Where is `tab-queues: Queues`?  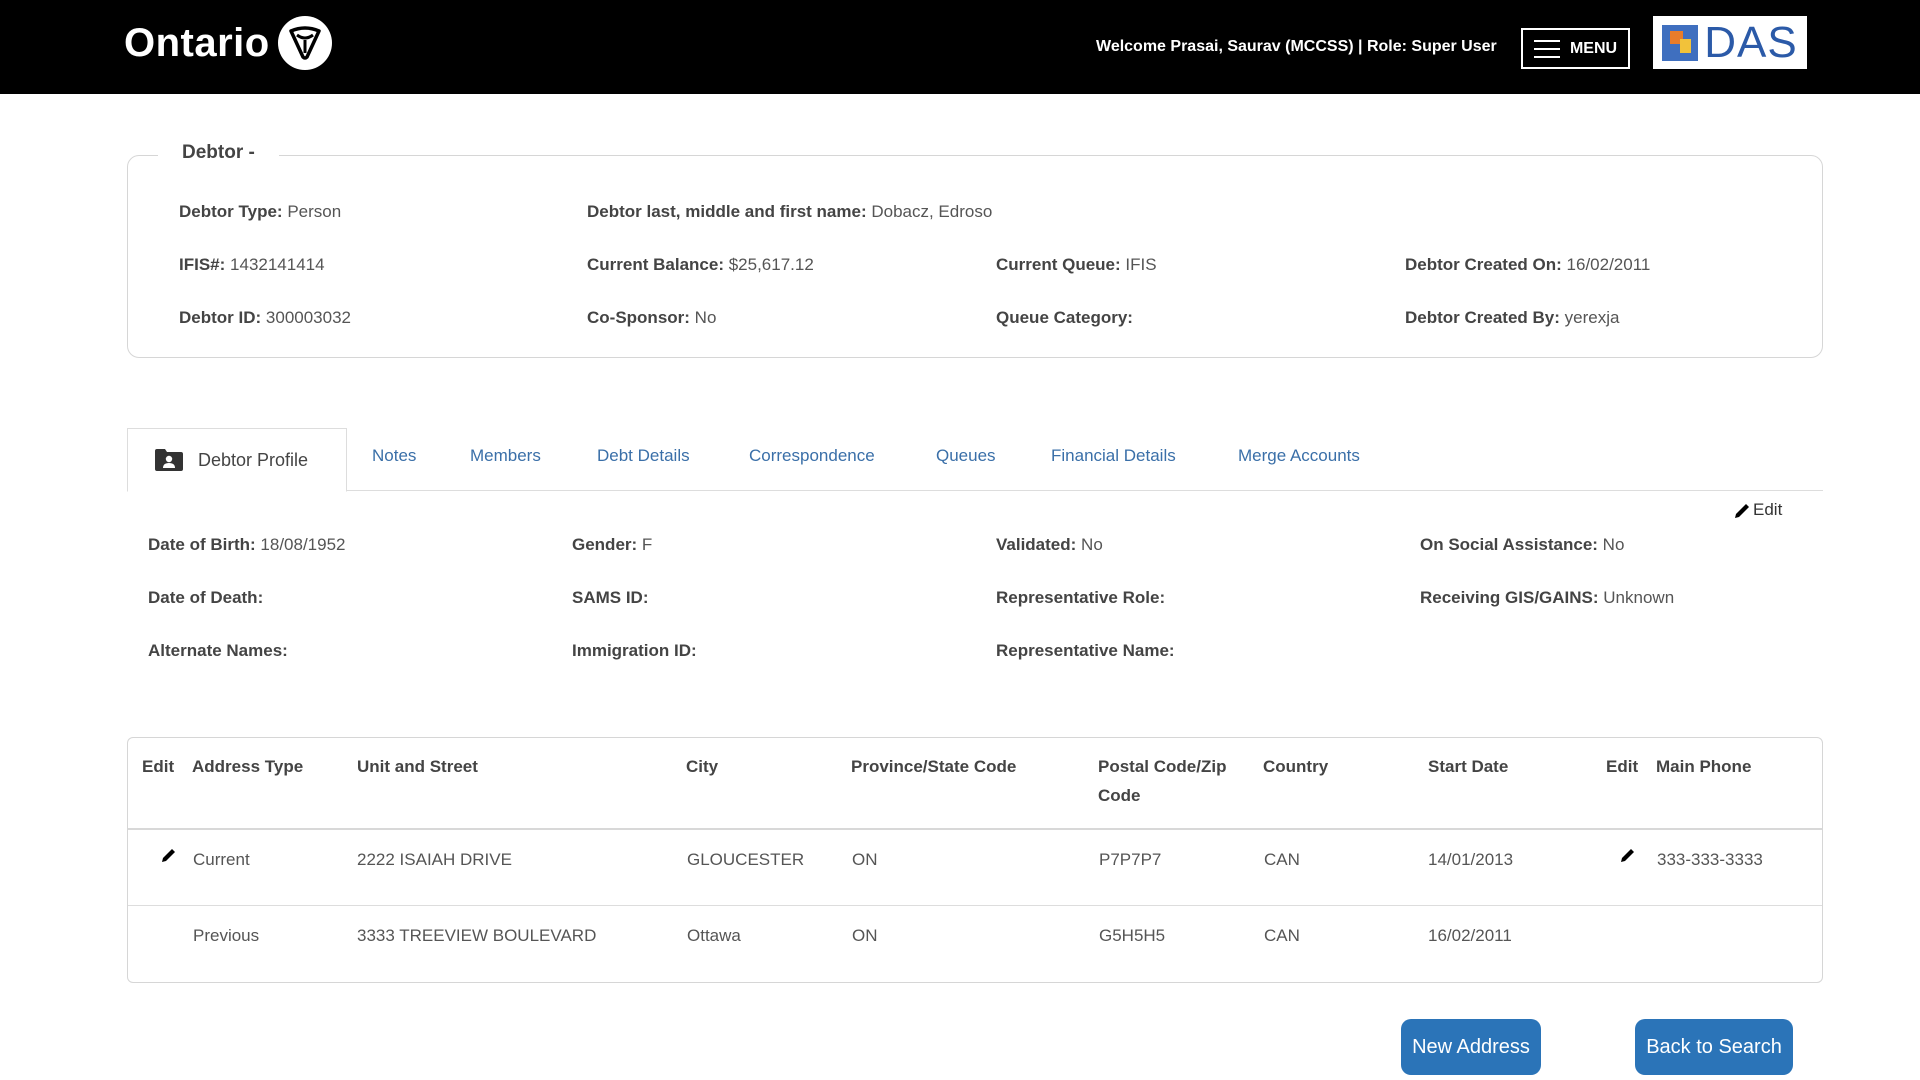
tab-queues: Queues is located at coordinates (966, 456).